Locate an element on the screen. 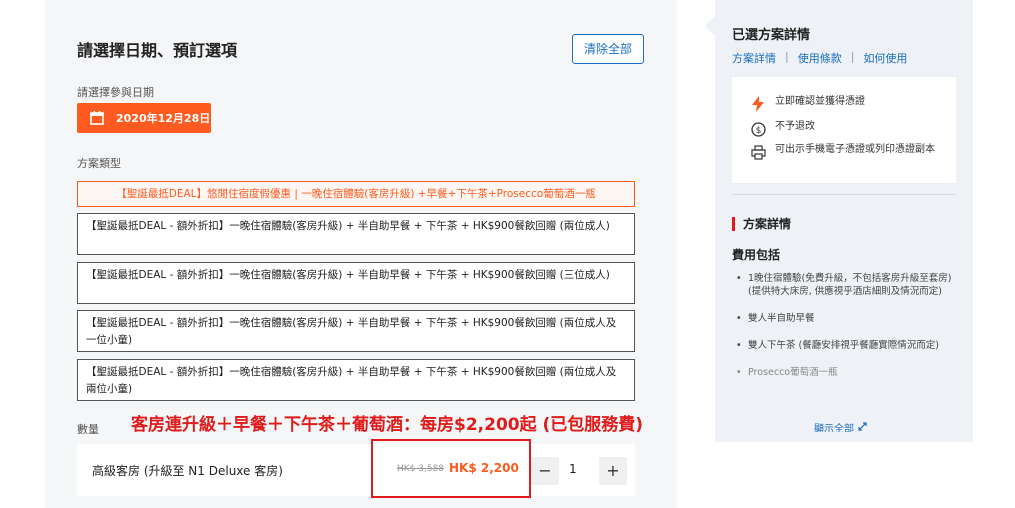 Image resolution: width=1015 pixels, height=508 pixels. no-refund-icon: $ is located at coordinates (758, 129).